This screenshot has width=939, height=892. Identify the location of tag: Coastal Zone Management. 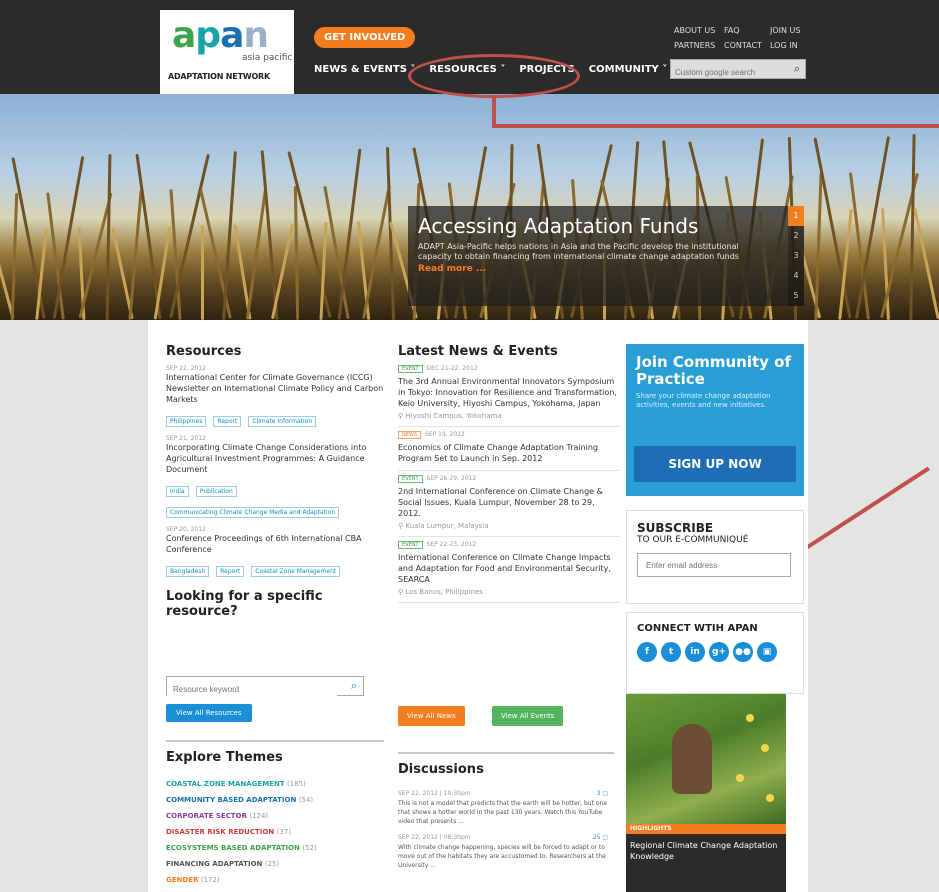
(296, 571).